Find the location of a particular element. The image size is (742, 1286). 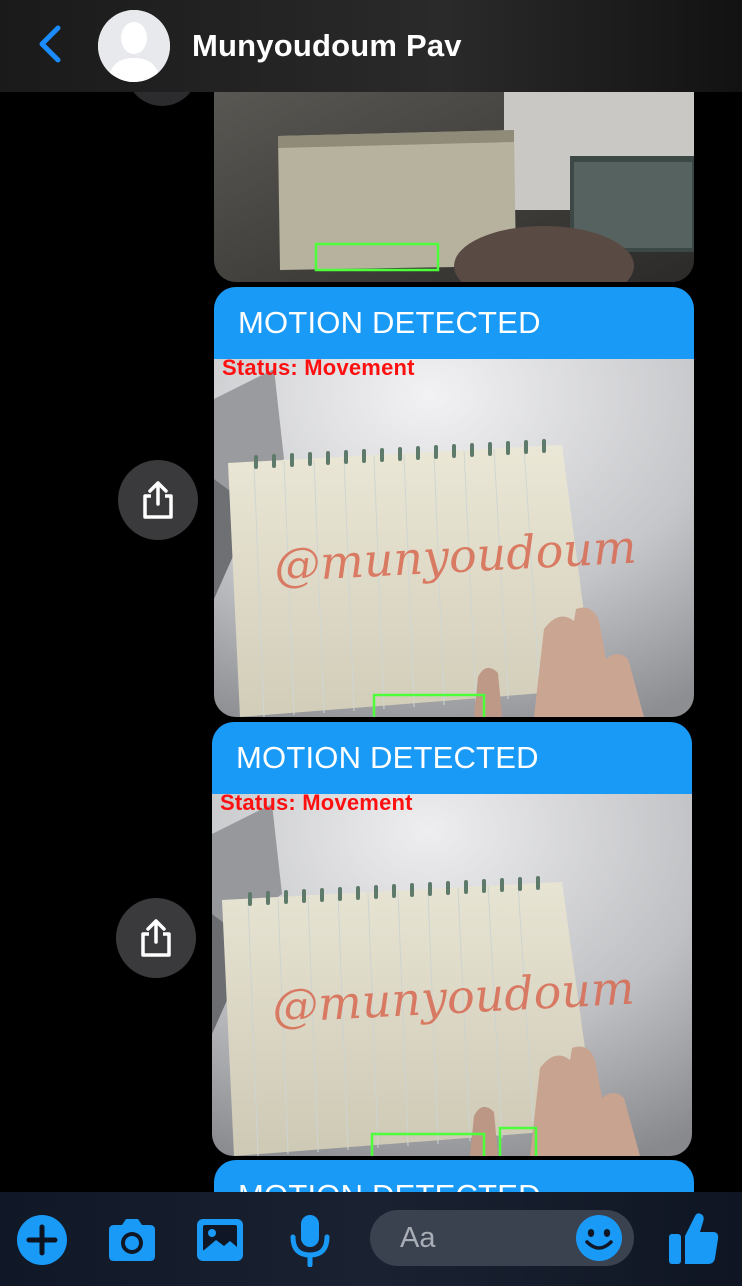

camera-snapshot is located at coordinates (454, 176).